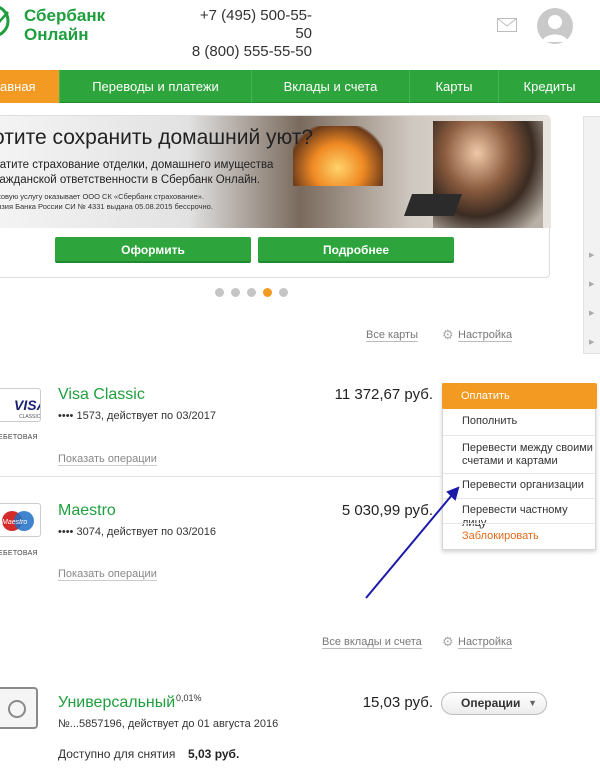 This screenshot has height=780, width=600. What do you see at coordinates (356, 250) in the screenshot?
I see `more-info-button: Подробнее` at bounding box center [356, 250].